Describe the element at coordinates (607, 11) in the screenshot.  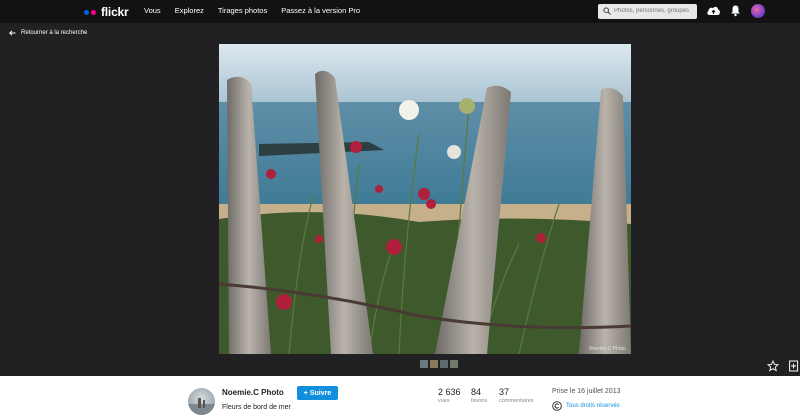
I see `search-icon` at that location.